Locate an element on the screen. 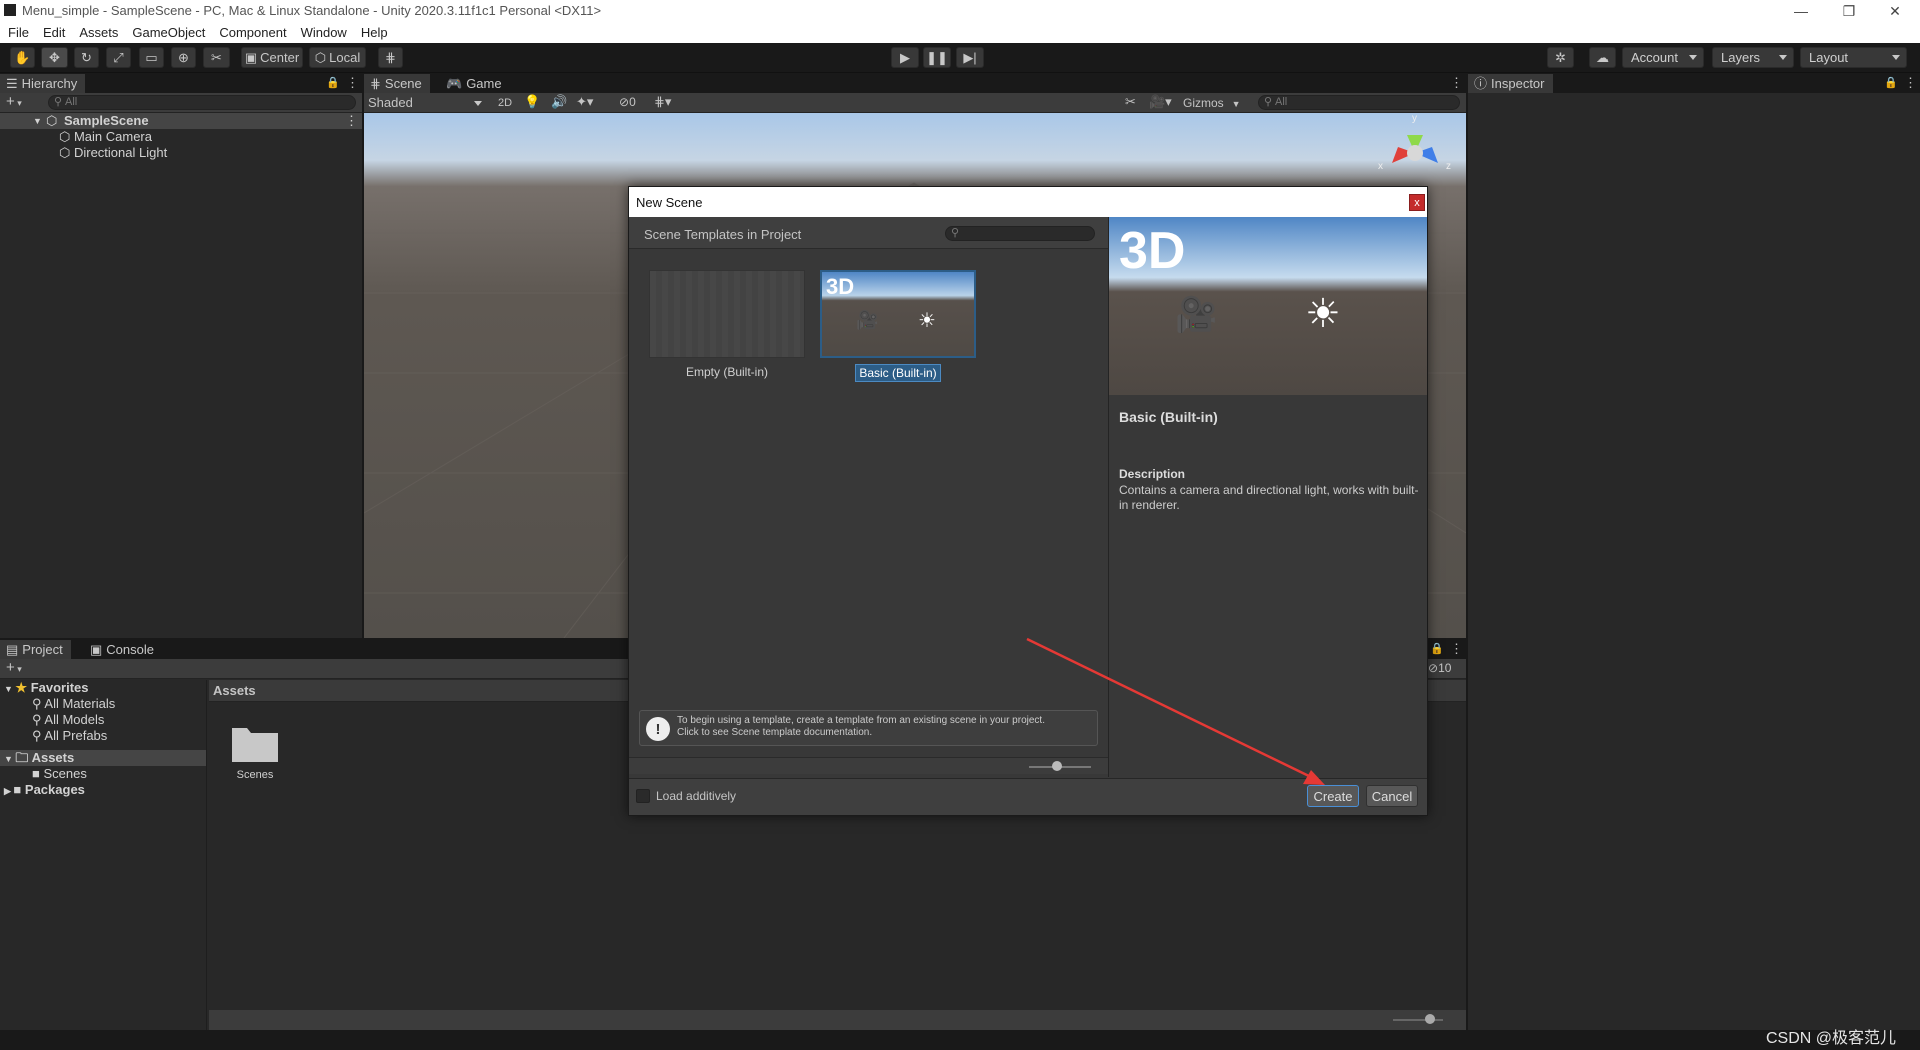  shading-mode-dropdown: Shaded is located at coordinates (427, 103).